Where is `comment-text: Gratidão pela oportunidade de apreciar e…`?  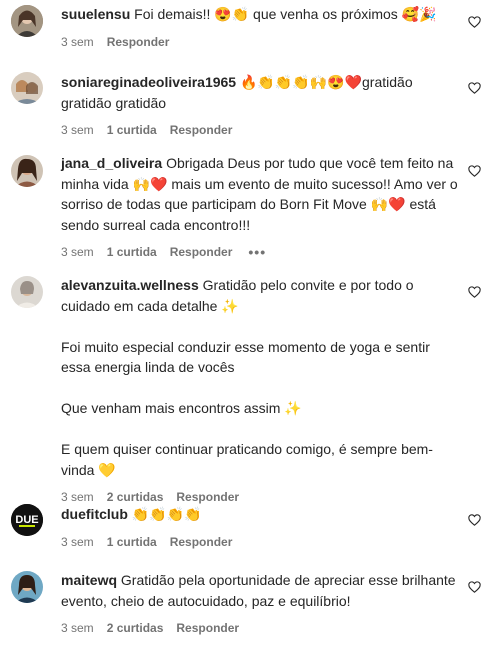
comment-text: Gratidão pela oportunidade de apreciar e… is located at coordinates (260, 590).